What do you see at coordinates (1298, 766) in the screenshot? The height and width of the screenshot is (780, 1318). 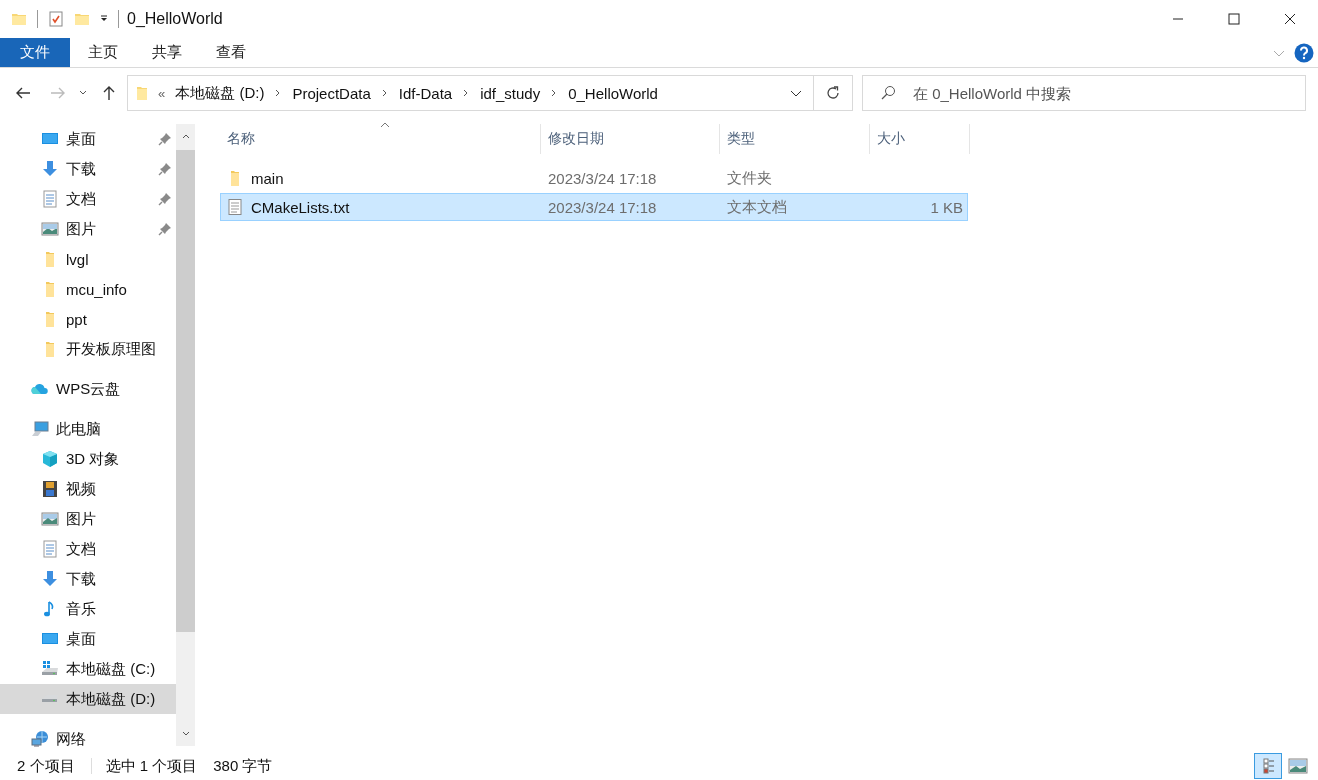 I see `picture-view-icon` at bounding box center [1298, 766].